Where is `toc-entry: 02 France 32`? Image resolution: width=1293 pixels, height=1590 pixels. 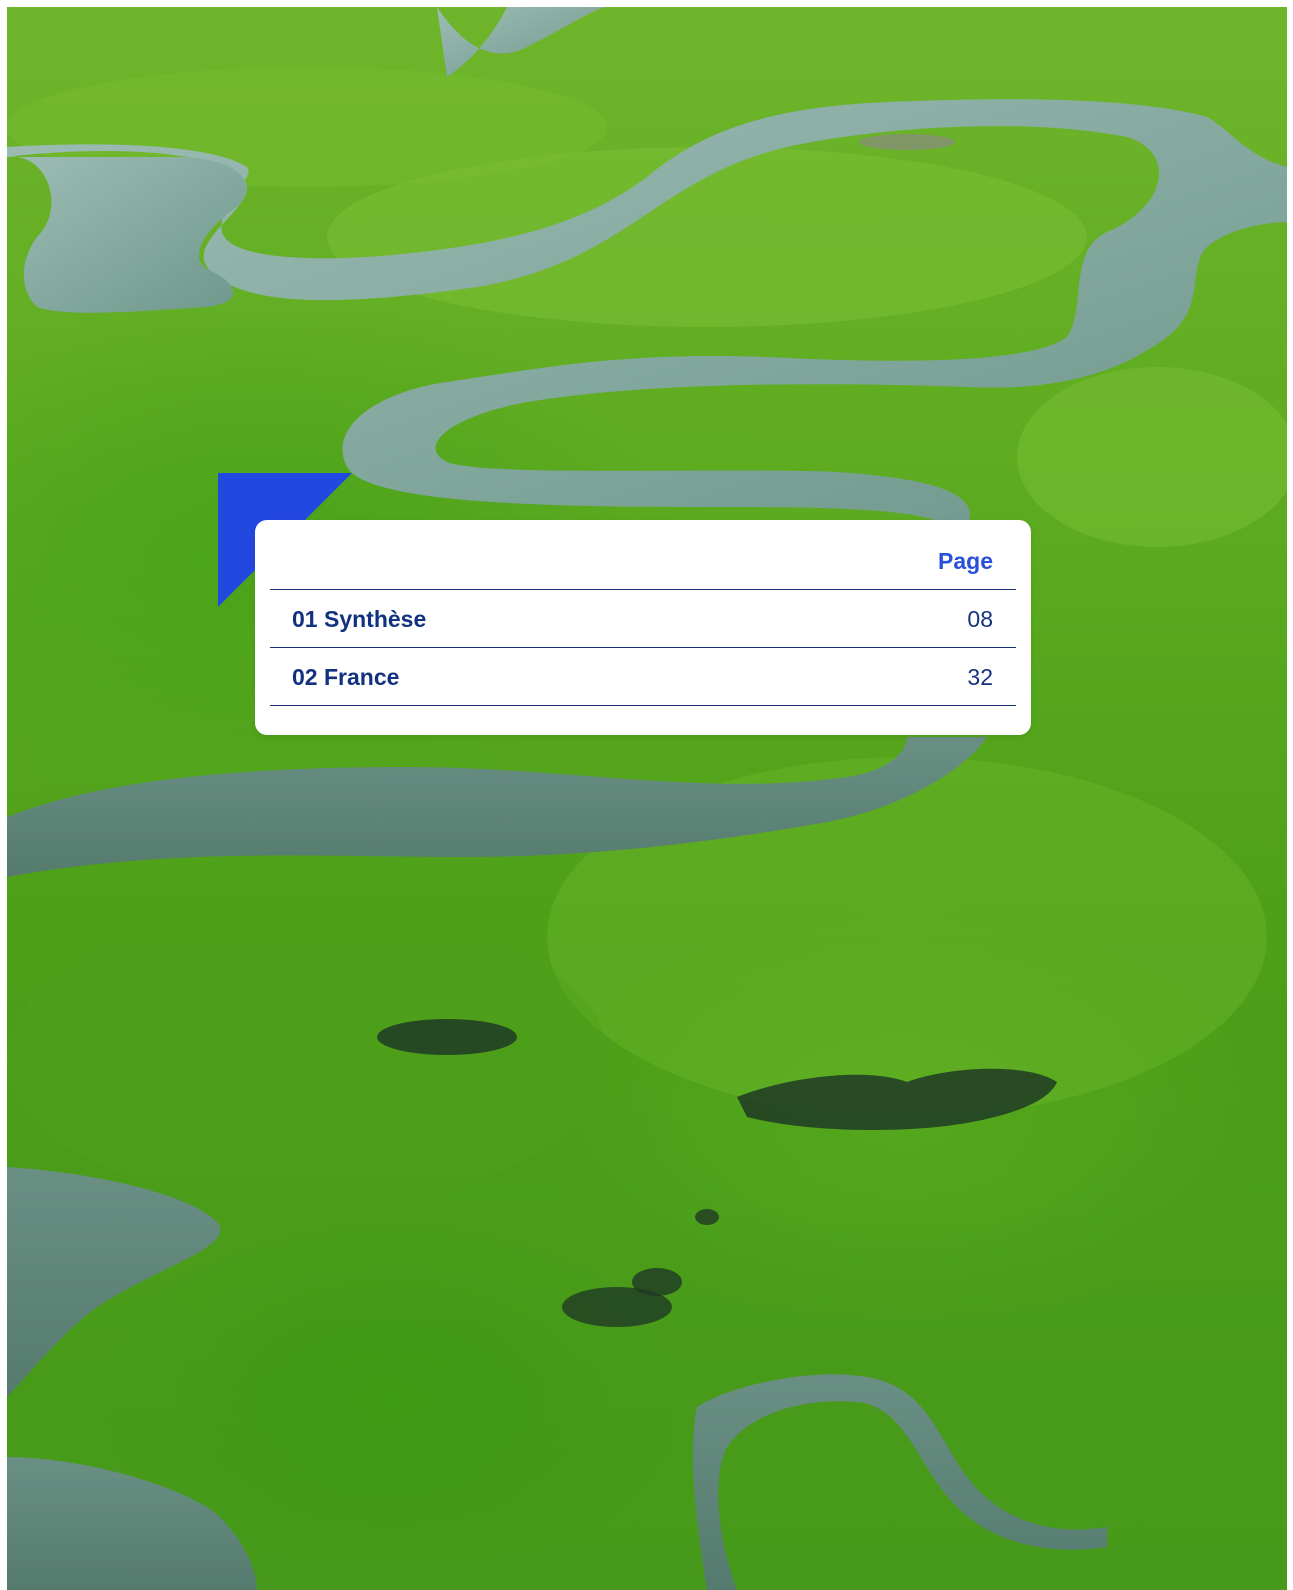
toc-entry: 02 France 32 is located at coordinates (643, 677).